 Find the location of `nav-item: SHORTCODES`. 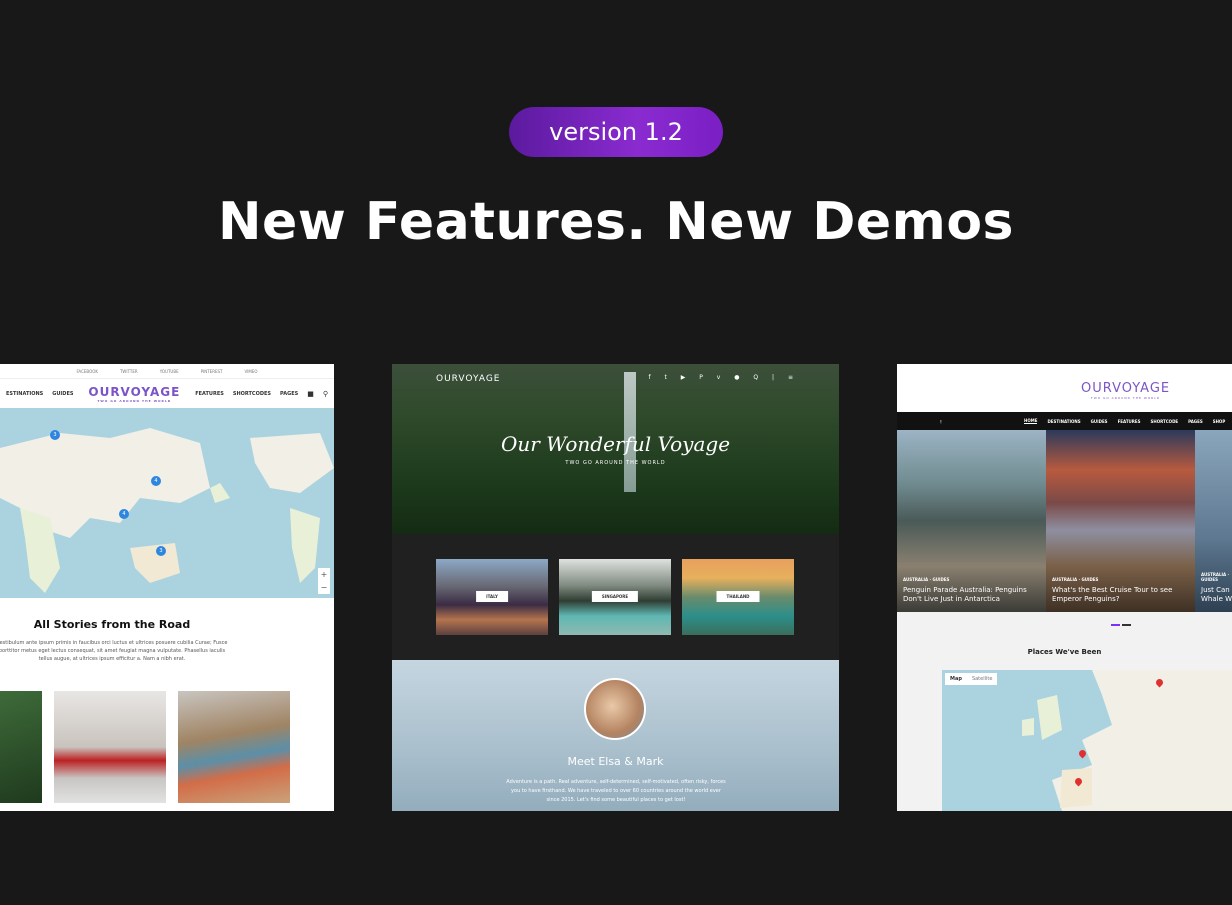

nav-item: SHORTCODES is located at coordinates (252, 394).